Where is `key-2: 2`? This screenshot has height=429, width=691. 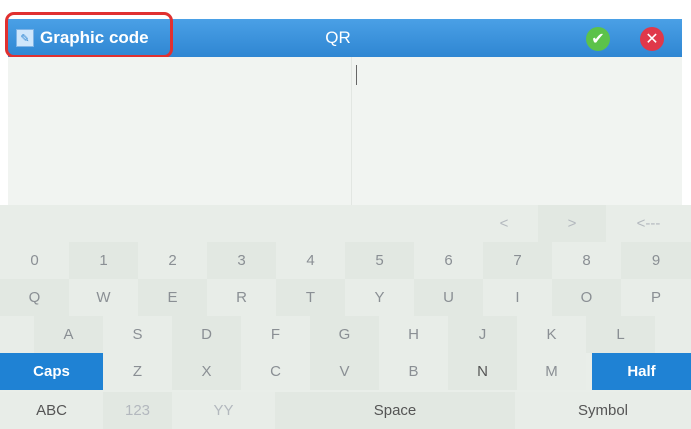
key-2: 2 is located at coordinates (172, 260).